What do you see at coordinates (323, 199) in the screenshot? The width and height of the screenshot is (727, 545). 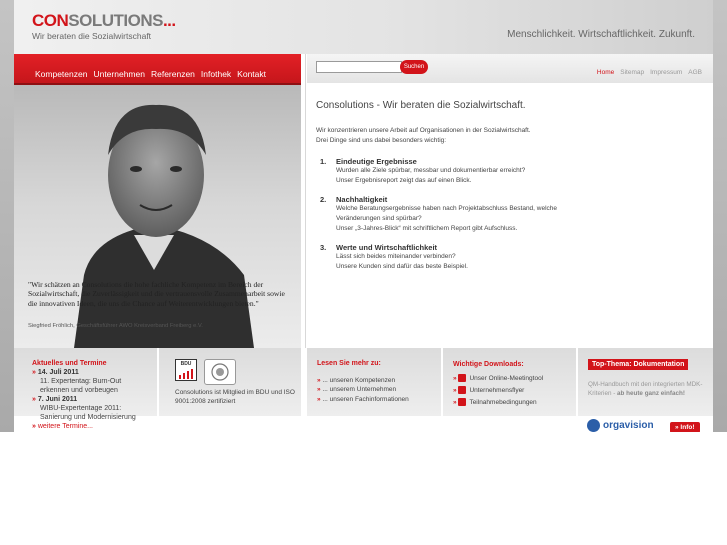 I see `list-number: 2.` at bounding box center [323, 199].